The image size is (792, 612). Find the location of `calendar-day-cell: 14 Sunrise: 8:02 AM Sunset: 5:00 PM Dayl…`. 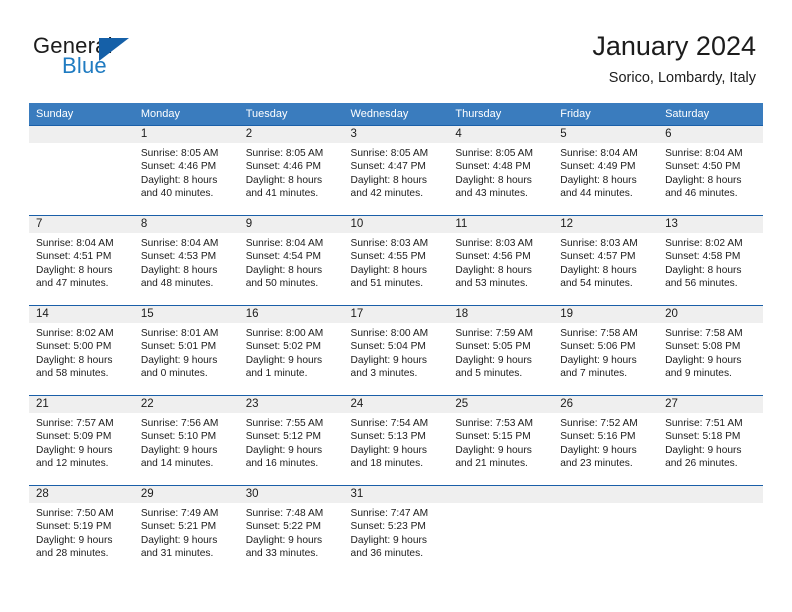

calendar-day-cell: 14 Sunrise: 8:02 AM Sunset: 5:00 PM Dayl… is located at coordinates (81, 350).